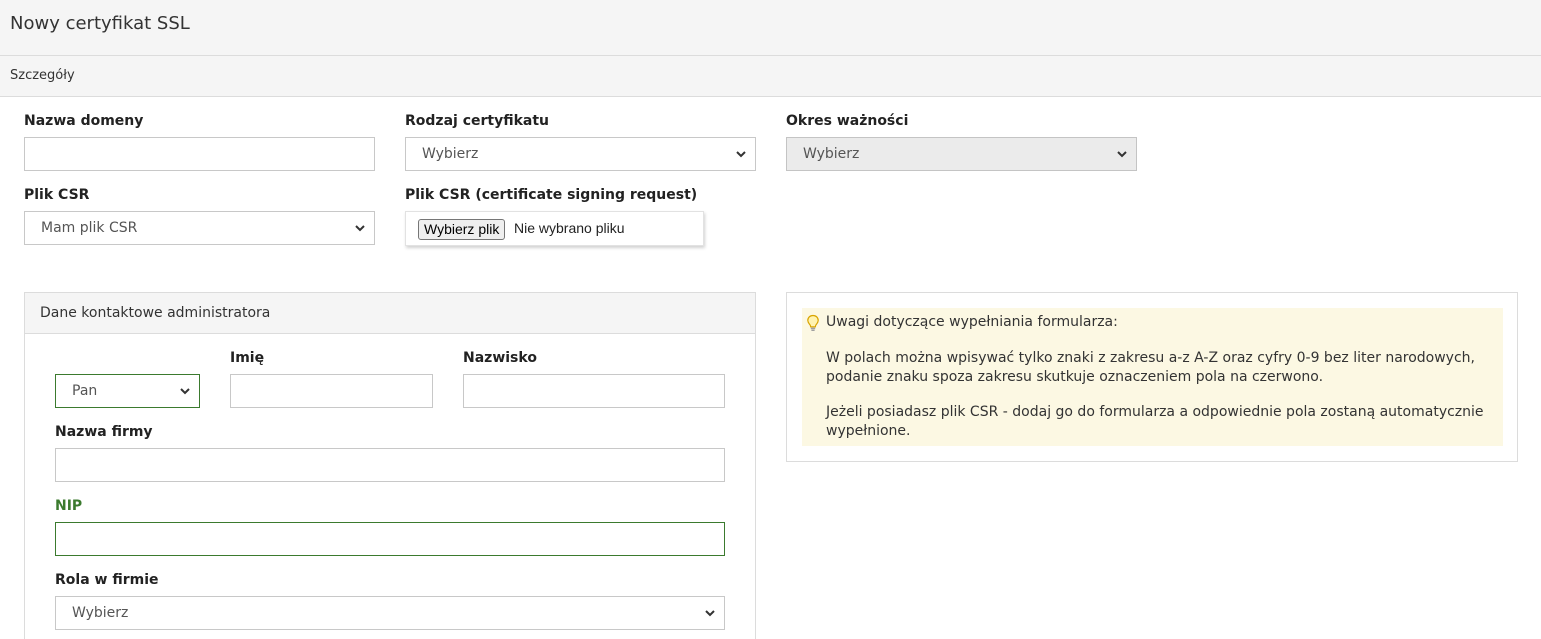 Image resolution: width=1541 pixels, height=639 pixels. What do you see at coordinates (89, 228) in the screenshot?
I see `csr-file-selected: Mam plik CSR` at bounding box center [89, 228].